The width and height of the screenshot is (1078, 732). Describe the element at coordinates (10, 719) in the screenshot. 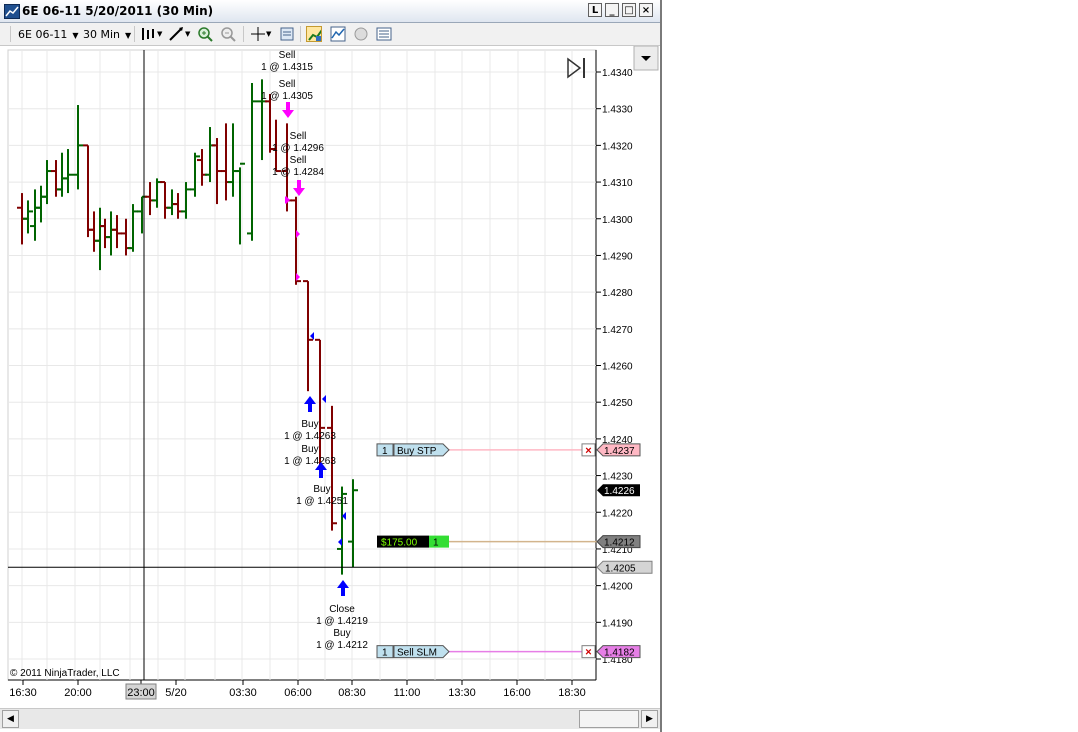

I see `scroll-left-button: ◀` at that location.